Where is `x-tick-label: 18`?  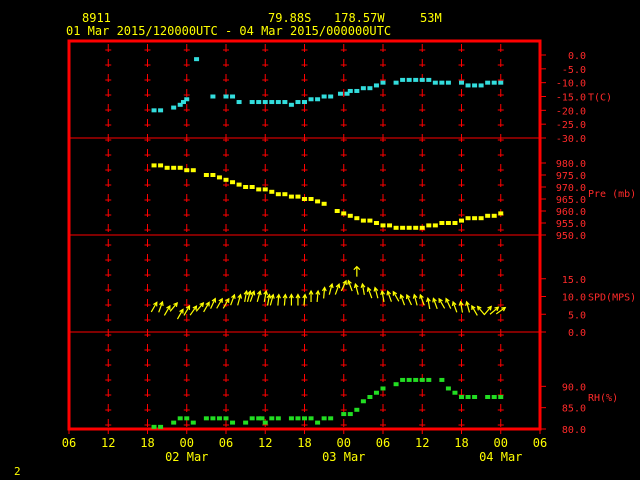 x-tick-label: 18 is located at coordinates (304, 443).